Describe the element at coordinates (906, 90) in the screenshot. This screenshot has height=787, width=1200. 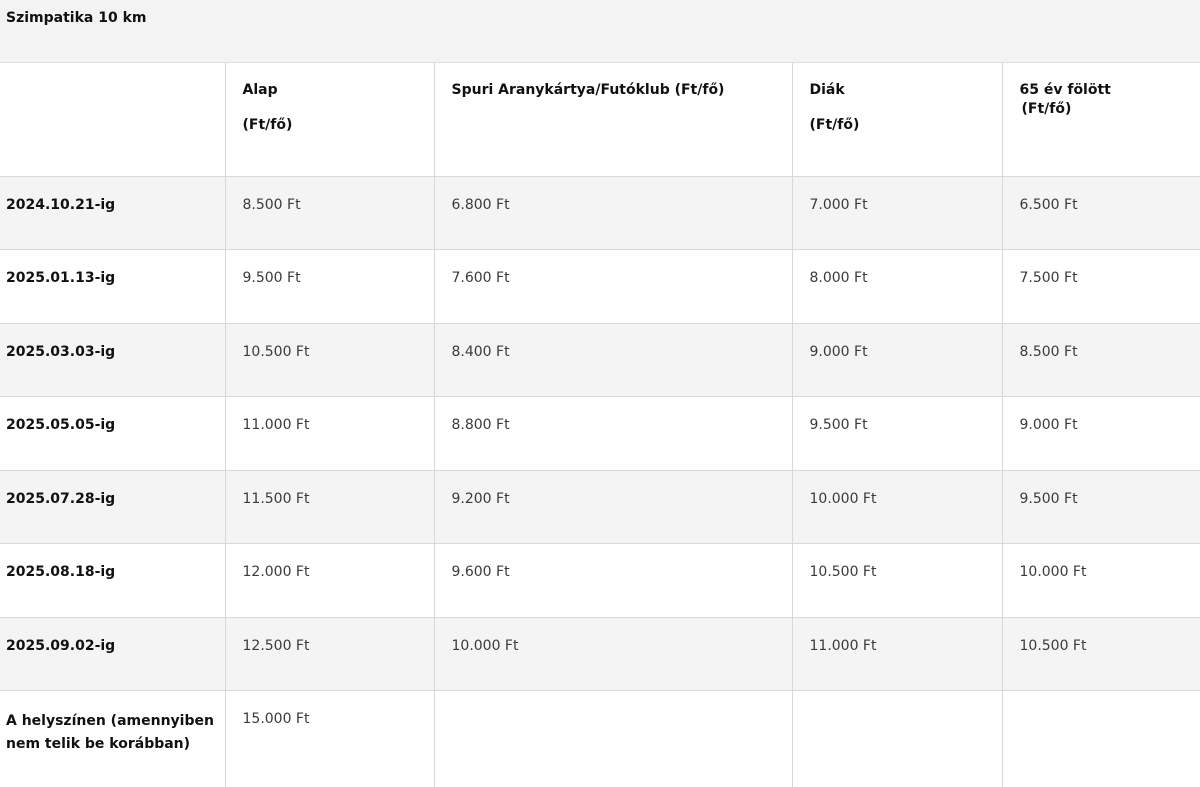
I see `header-diak-title: Diák` at that location.